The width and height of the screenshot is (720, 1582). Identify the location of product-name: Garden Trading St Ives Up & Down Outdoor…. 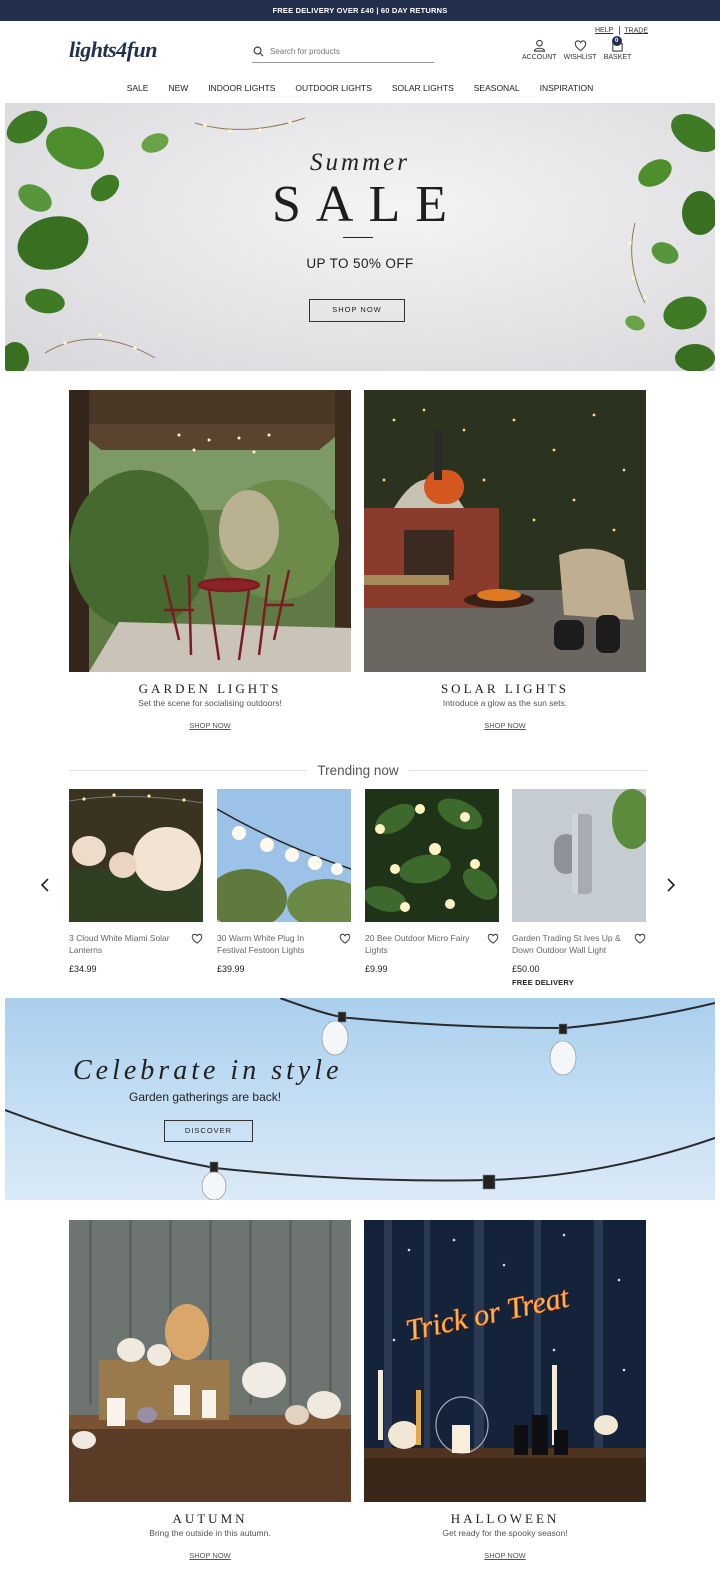
(571, 944).